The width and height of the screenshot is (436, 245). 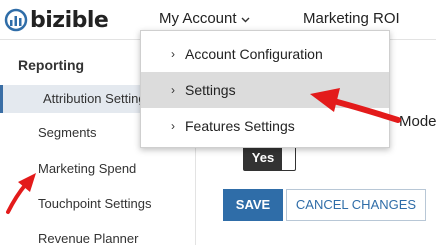 What do you see at coordinates (351, 18) in the screenshot?
I see `nav-marketing-roi: Marketing ROI` at bounding box center [351, 18].